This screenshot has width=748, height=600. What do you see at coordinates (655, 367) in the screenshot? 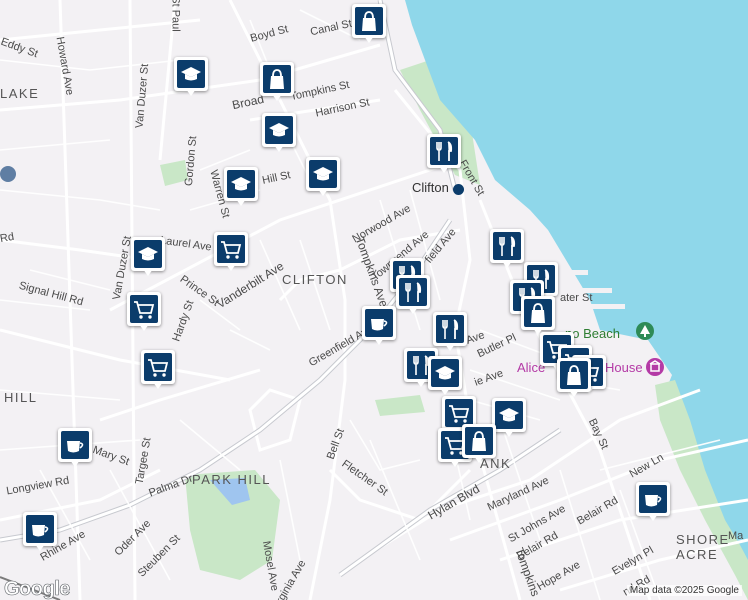
I see `museum-icon` at bounding box center [655, 367].